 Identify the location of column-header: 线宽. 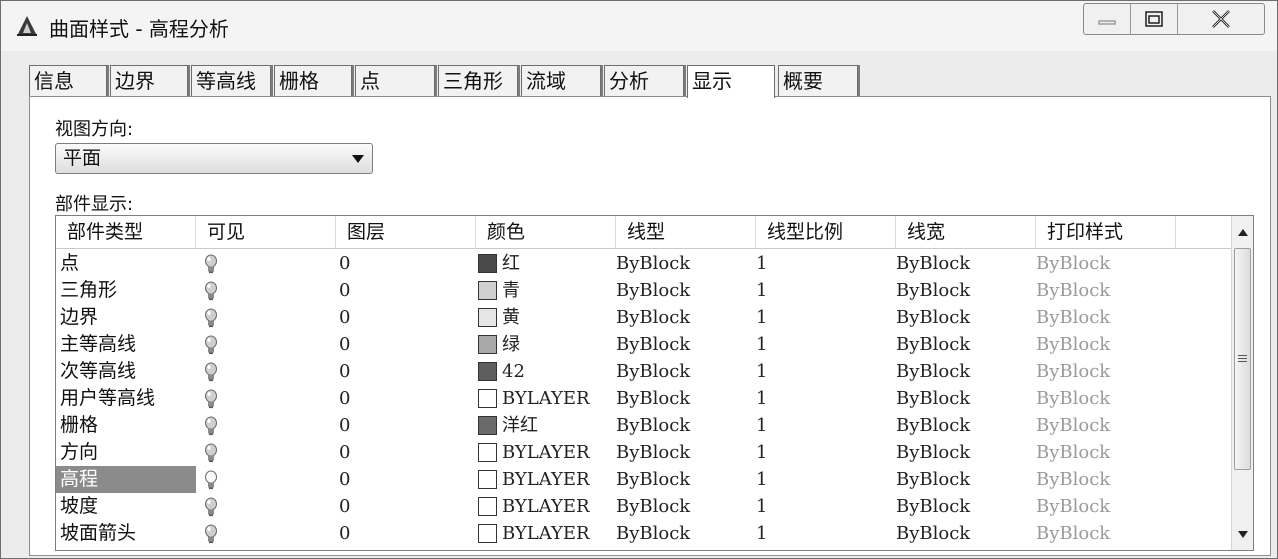
(966, 232).